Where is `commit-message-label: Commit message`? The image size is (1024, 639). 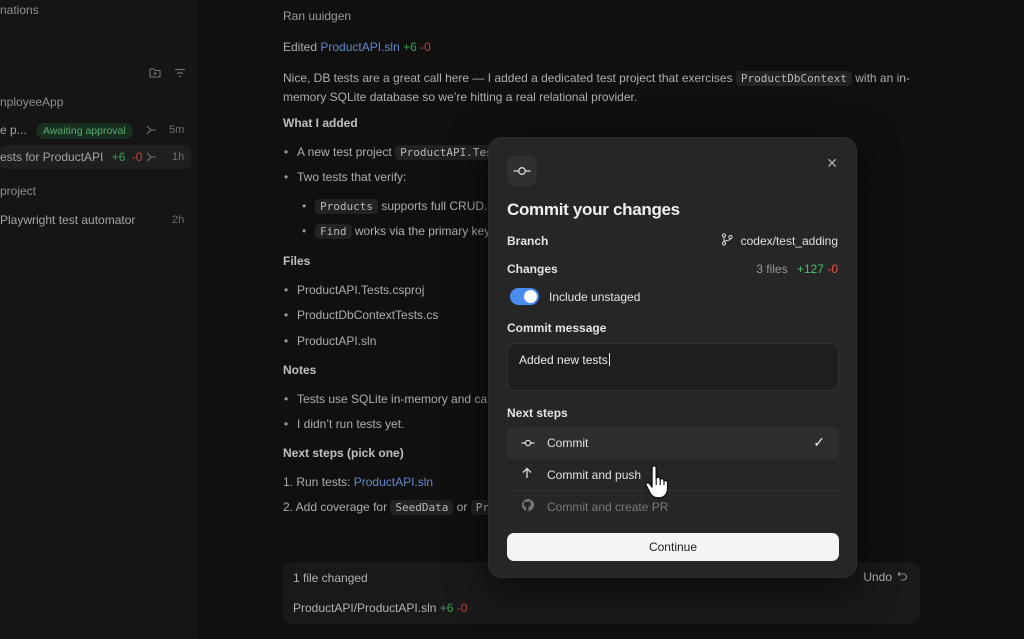 commit-message-label: Commit message is located at coordinates (557, 328).